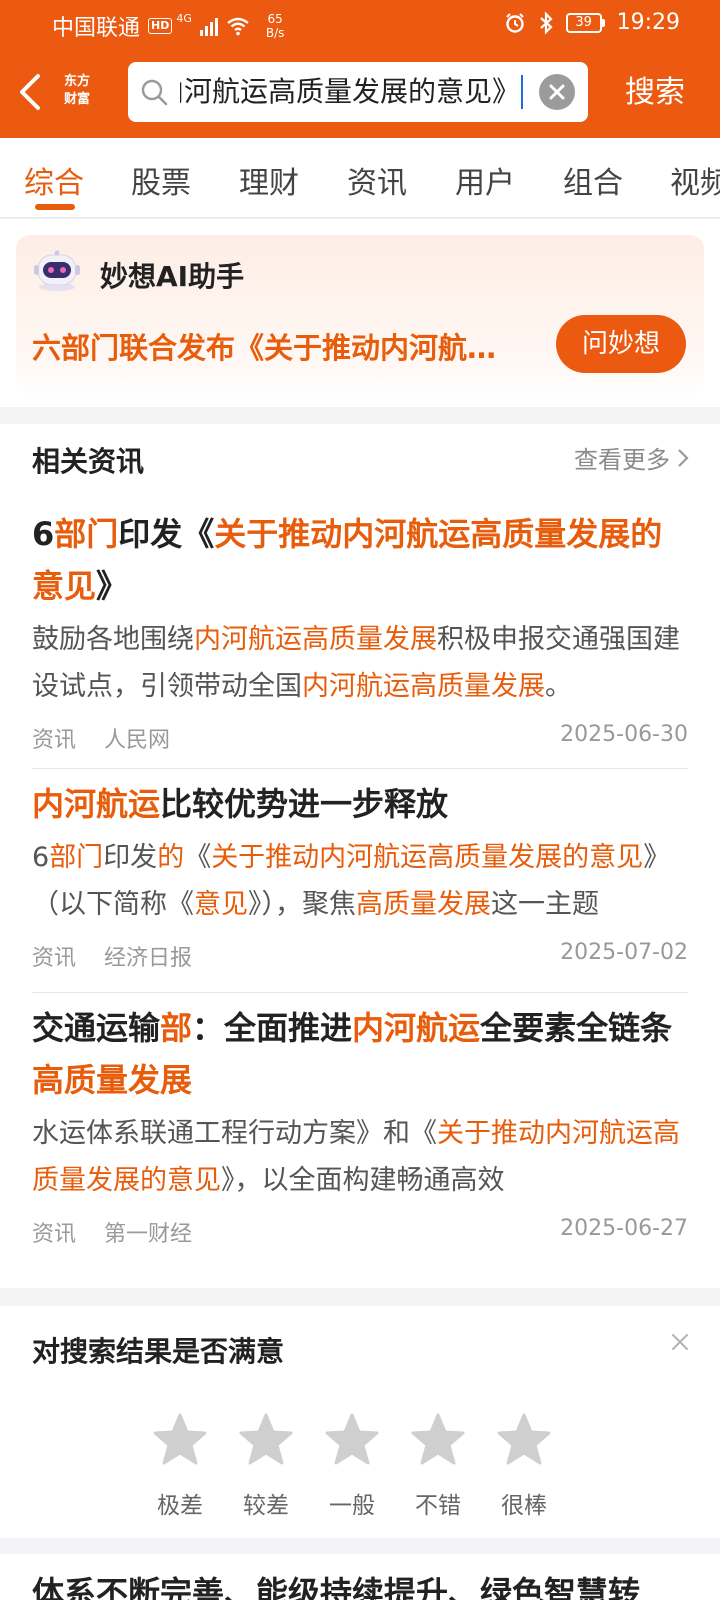  I want to click on news-item: 体系不断完善、能级持续提升、绿色智慧转, so click(360, 1577).